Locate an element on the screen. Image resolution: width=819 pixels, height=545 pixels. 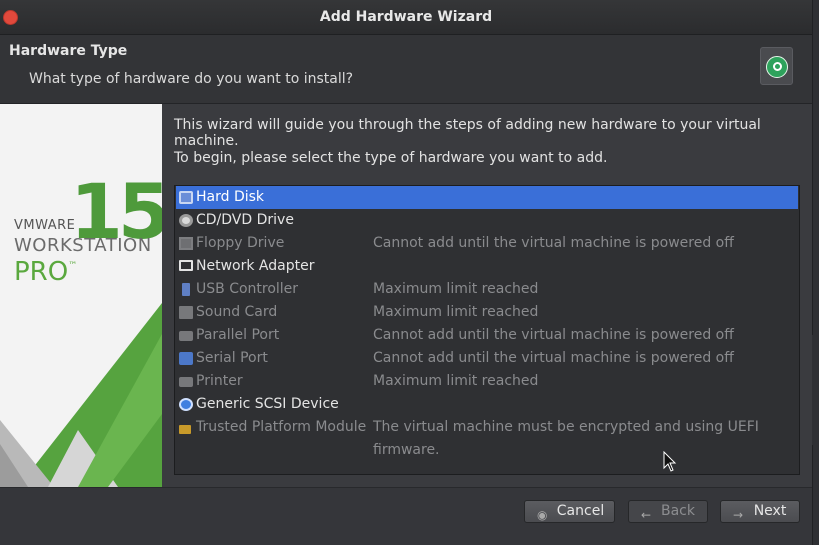
hardware-name: Trusted Platform Module is located at coordinates (281, 427).